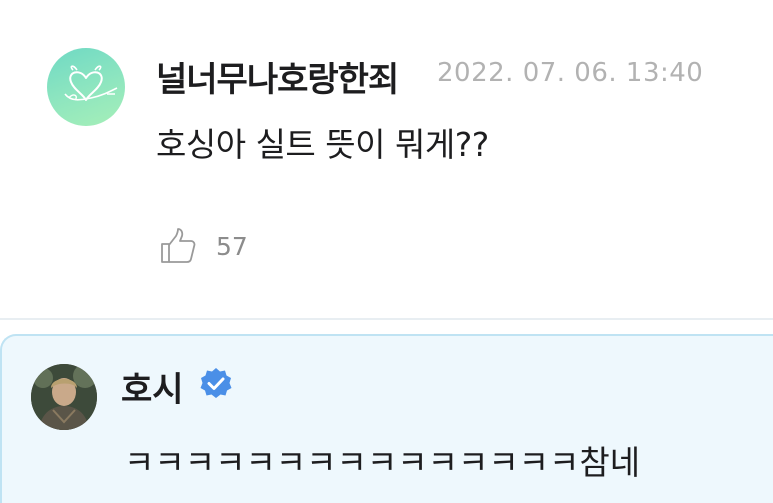 This screenshot has height=503, width=773. Describe the element at coordinates (203, 246) in the screenshot. I see `like-button: 57` at that location.